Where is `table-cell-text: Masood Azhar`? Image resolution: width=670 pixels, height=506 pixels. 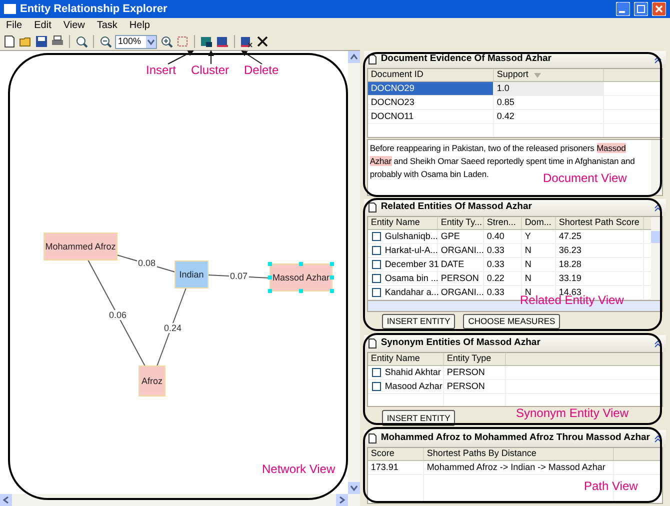 table-cell-text: Masood Azhar is located at coordinates (413, 386).